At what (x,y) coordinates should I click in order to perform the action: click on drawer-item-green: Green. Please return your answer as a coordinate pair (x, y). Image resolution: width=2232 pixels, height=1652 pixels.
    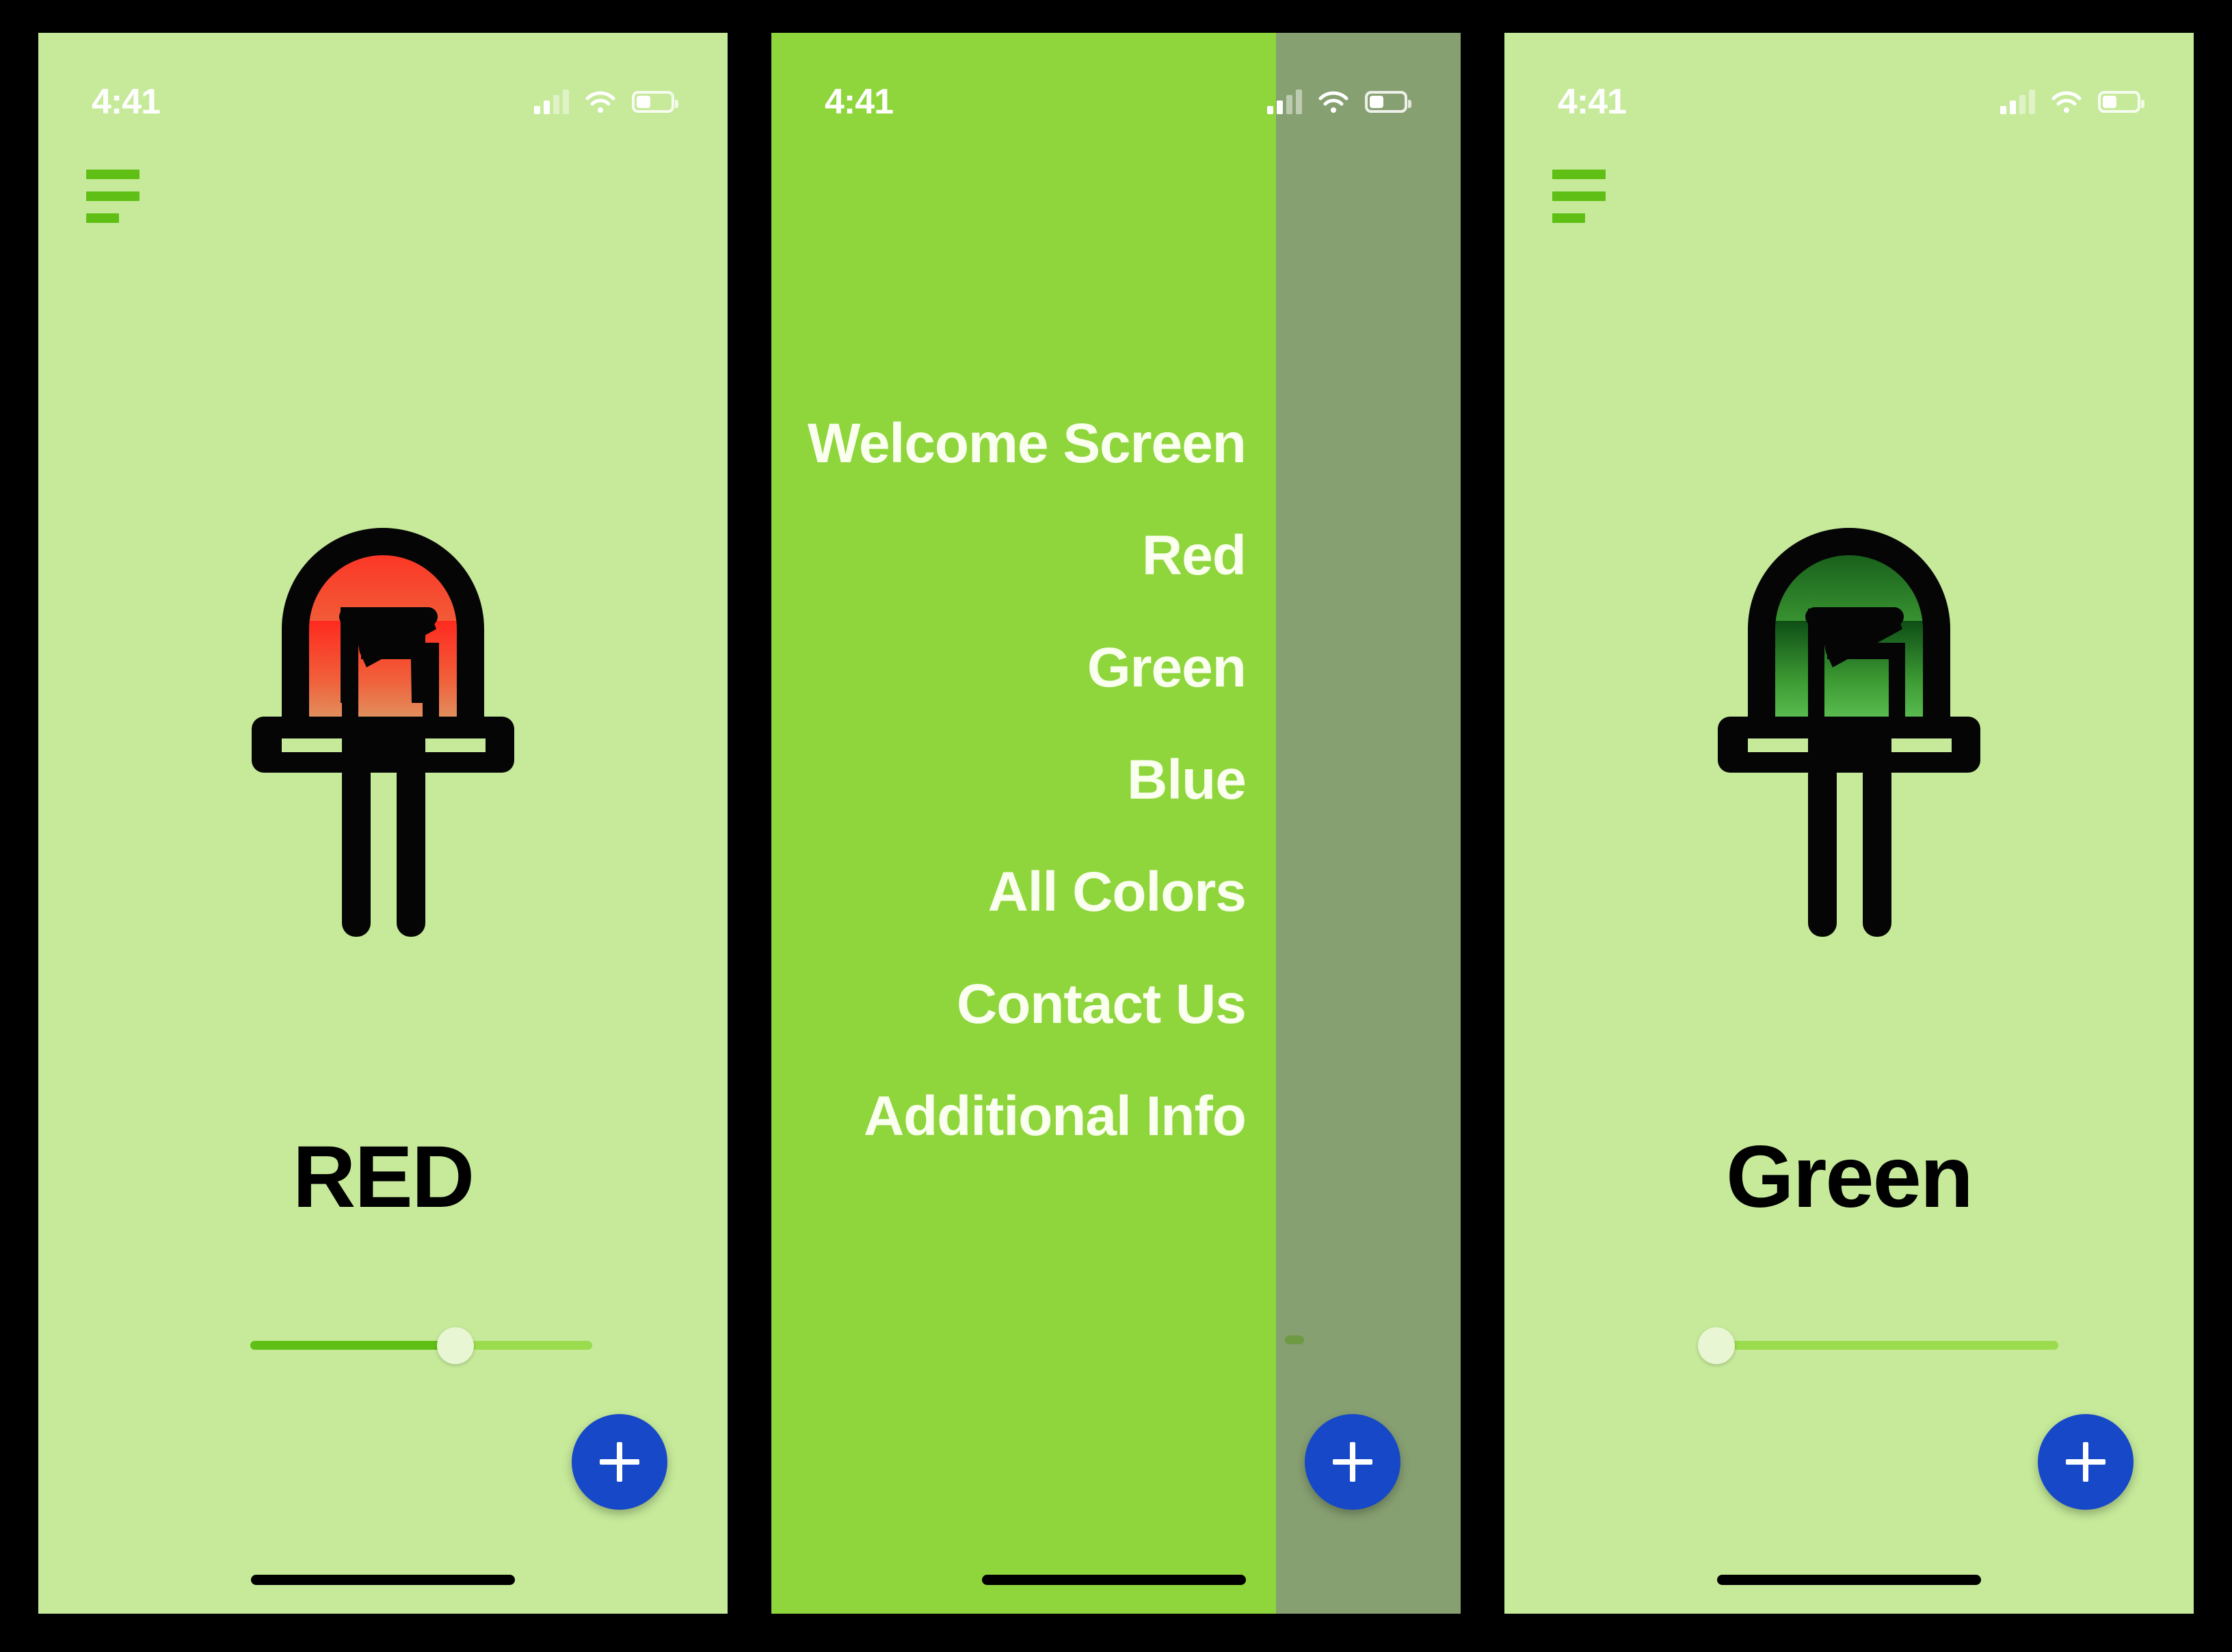
    Looking at the image, I should click on (1167, 668).